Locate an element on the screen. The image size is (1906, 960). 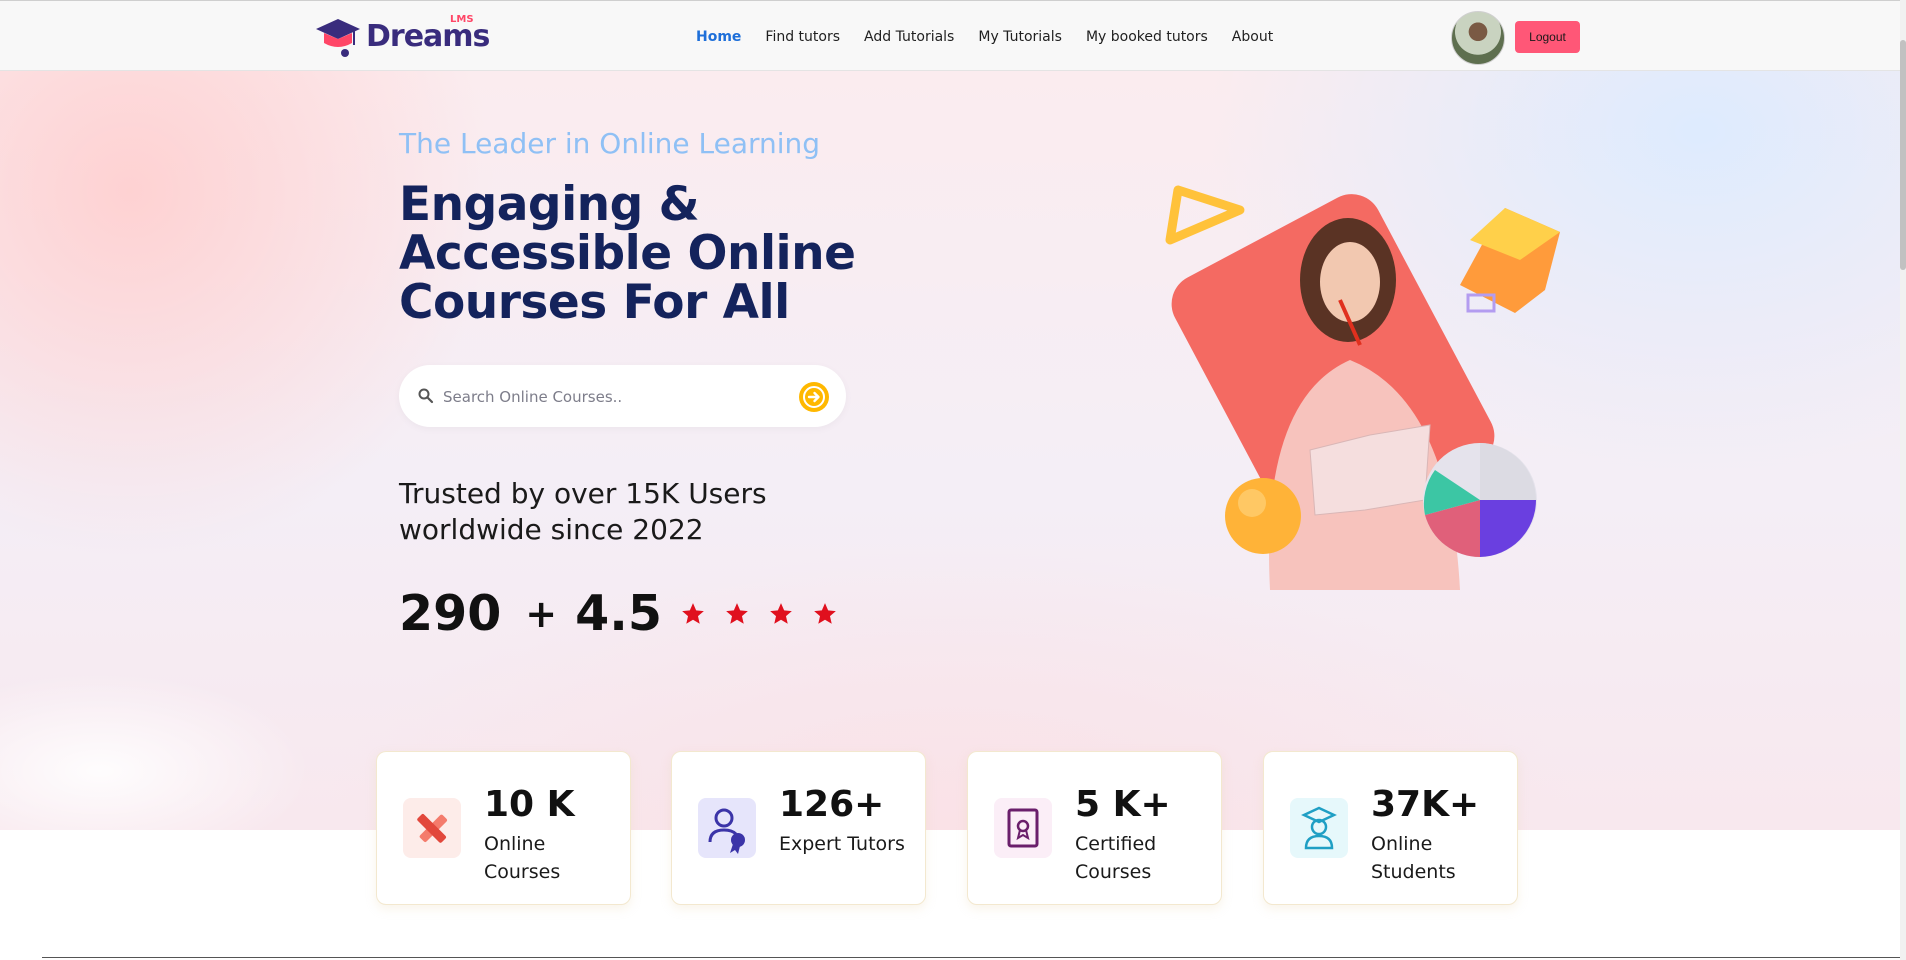
graduation-cap-icon is located at coordinates (338, 38).